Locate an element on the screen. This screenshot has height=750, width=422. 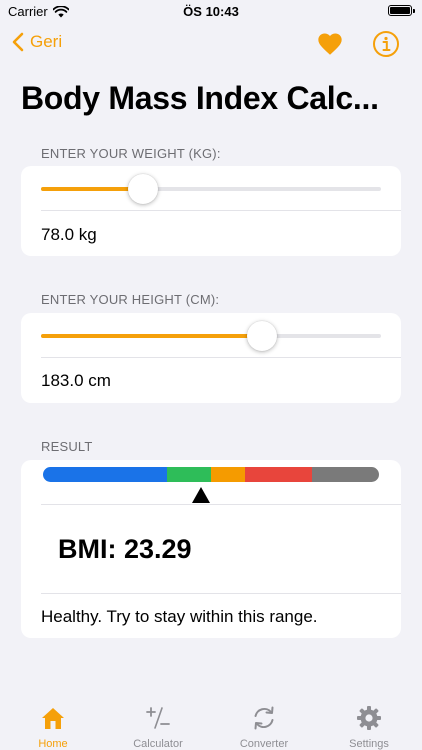
height-slider-fill is located at coordinates (151, 336).